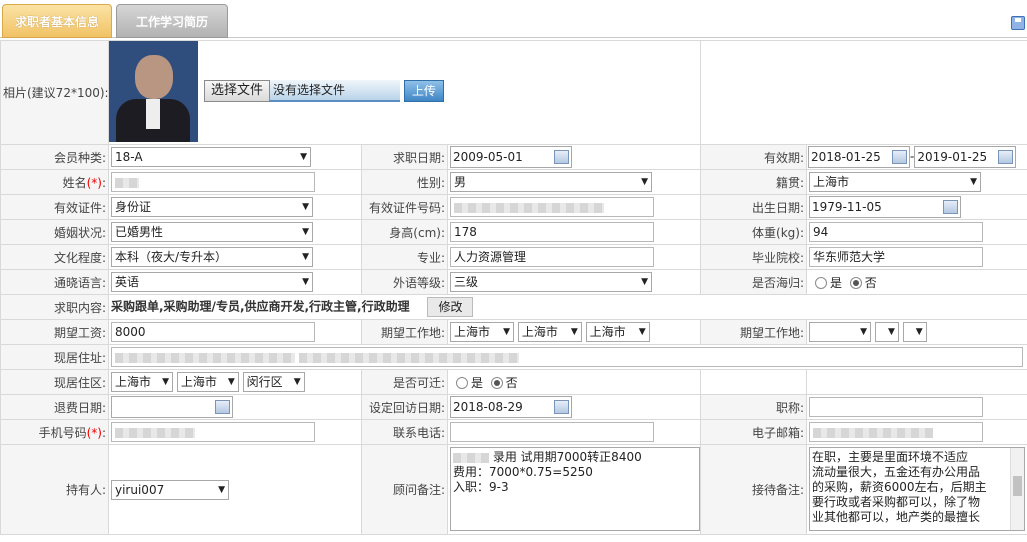 The width and height of the screenshot is (1027, 542). Describe the element at coordinates (404, 432) in the screenshot. I see `contact-phone-label: 联系电话:` at that location.